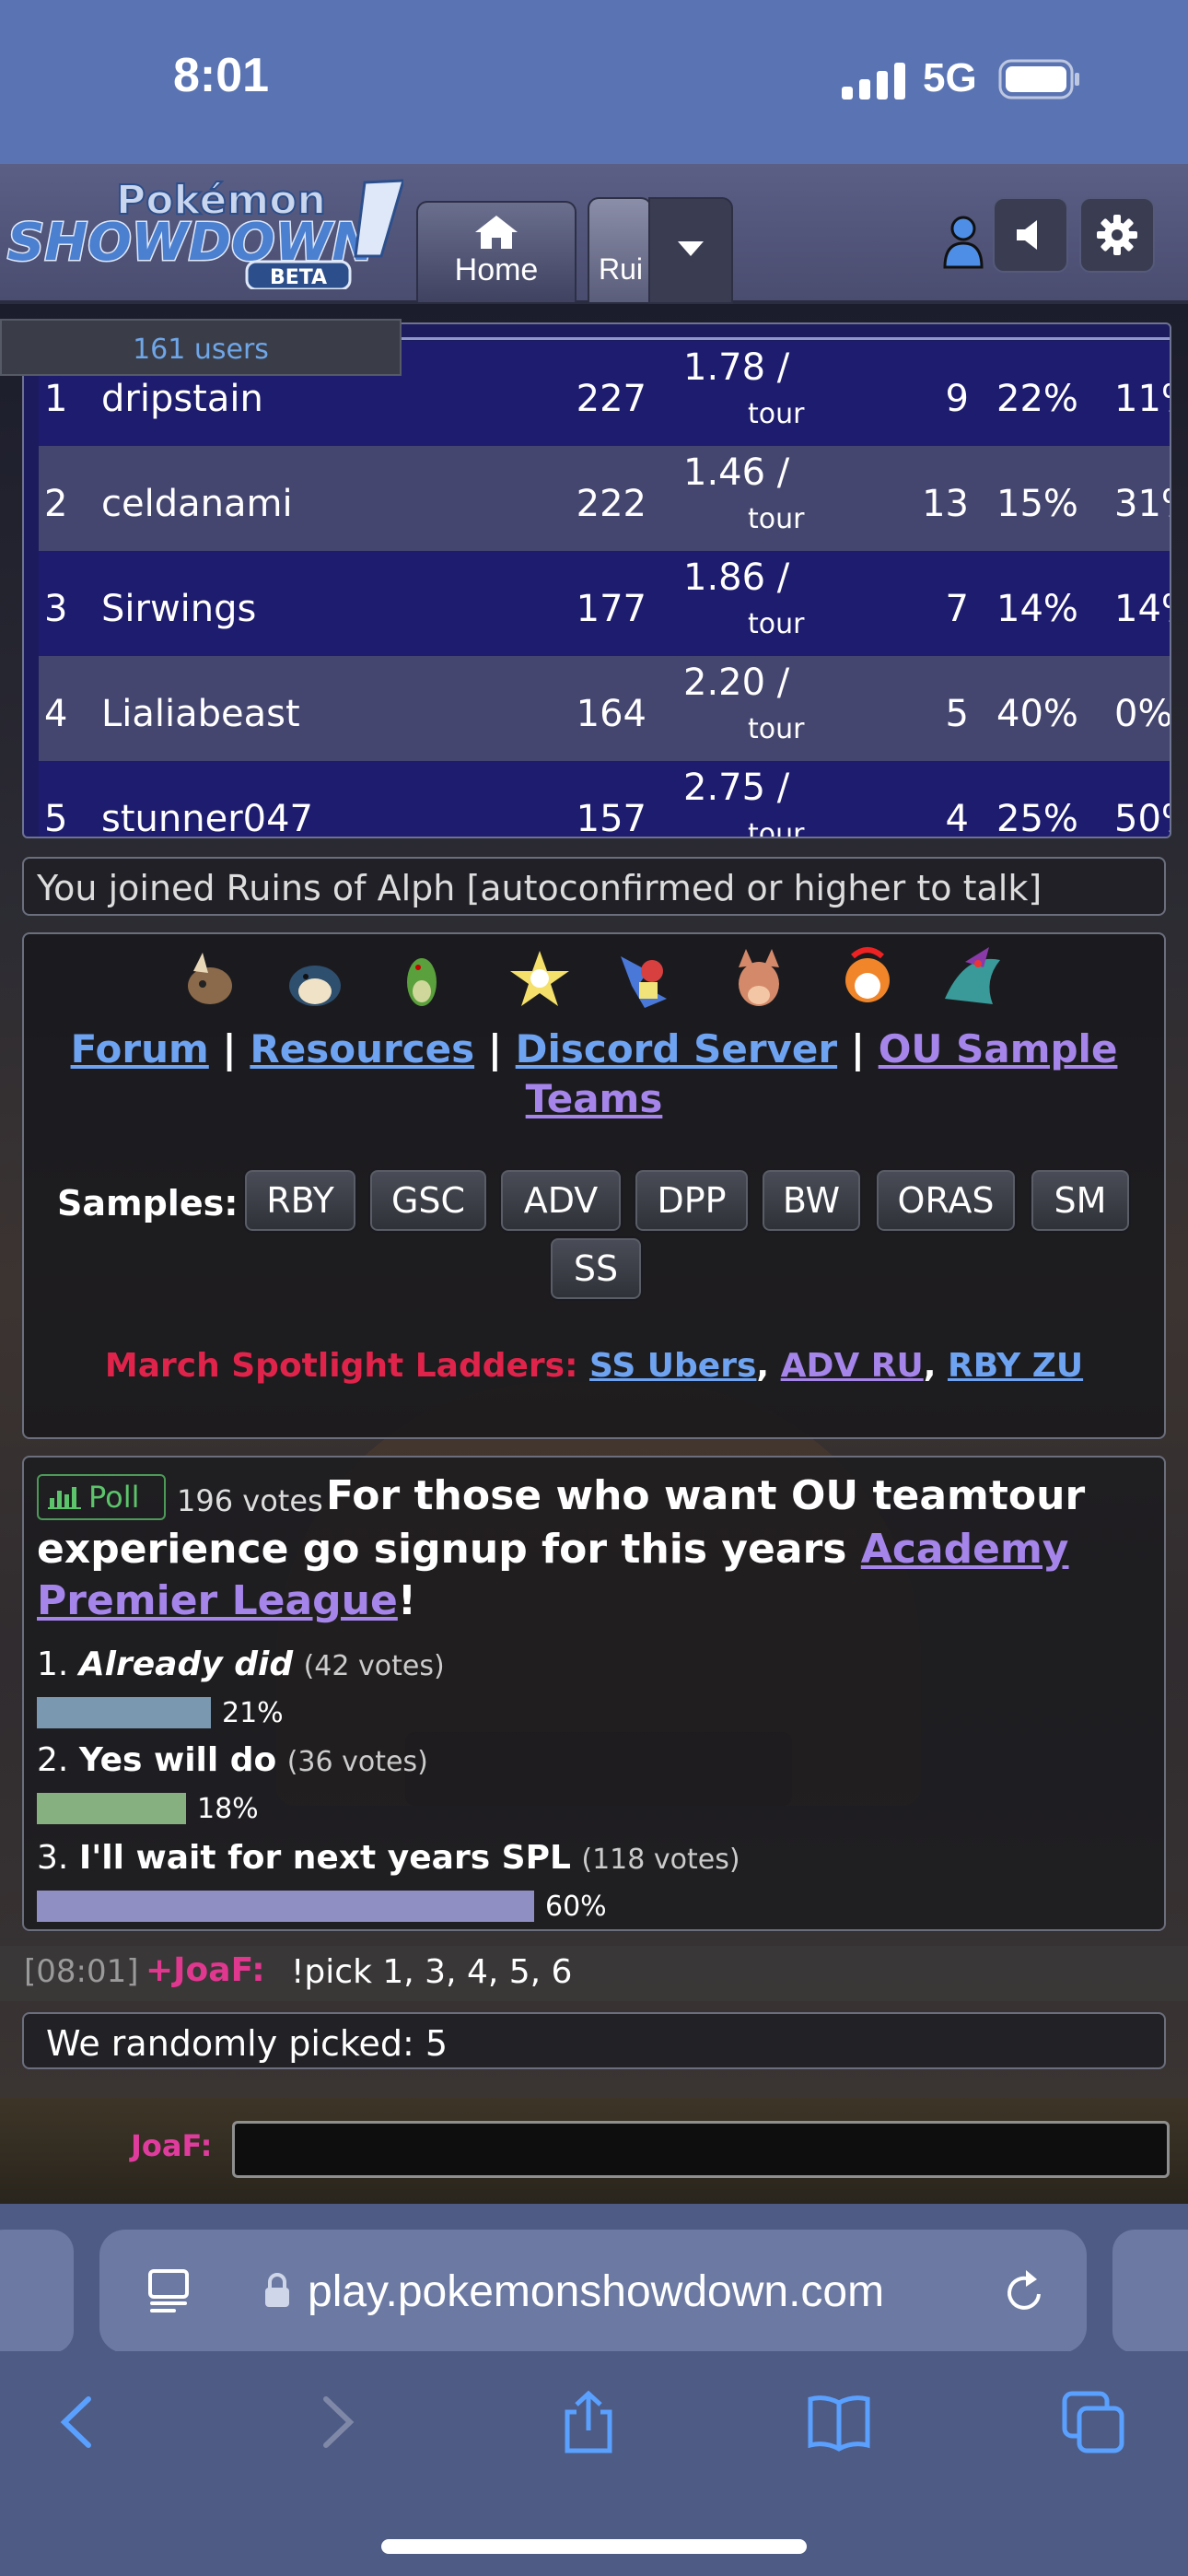 Image resolution: width=1188 pixels, height=2576 pixels. Describe the element at coordinates (852, 1366) in the screenshot. I see `adv-ru-link: ADV RU` at that location.